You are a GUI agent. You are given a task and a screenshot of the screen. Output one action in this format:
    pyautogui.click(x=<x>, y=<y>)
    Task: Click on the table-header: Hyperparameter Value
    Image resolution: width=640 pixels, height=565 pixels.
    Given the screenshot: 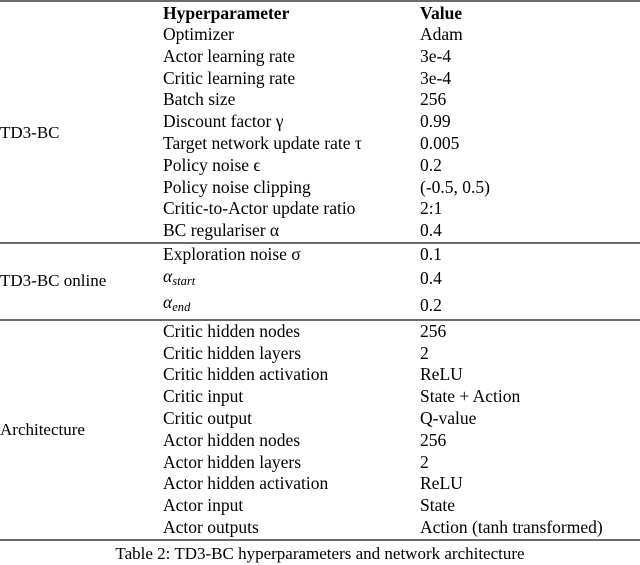 What is the action you would take?
    pyautogui.click(x=320, y=12)
    